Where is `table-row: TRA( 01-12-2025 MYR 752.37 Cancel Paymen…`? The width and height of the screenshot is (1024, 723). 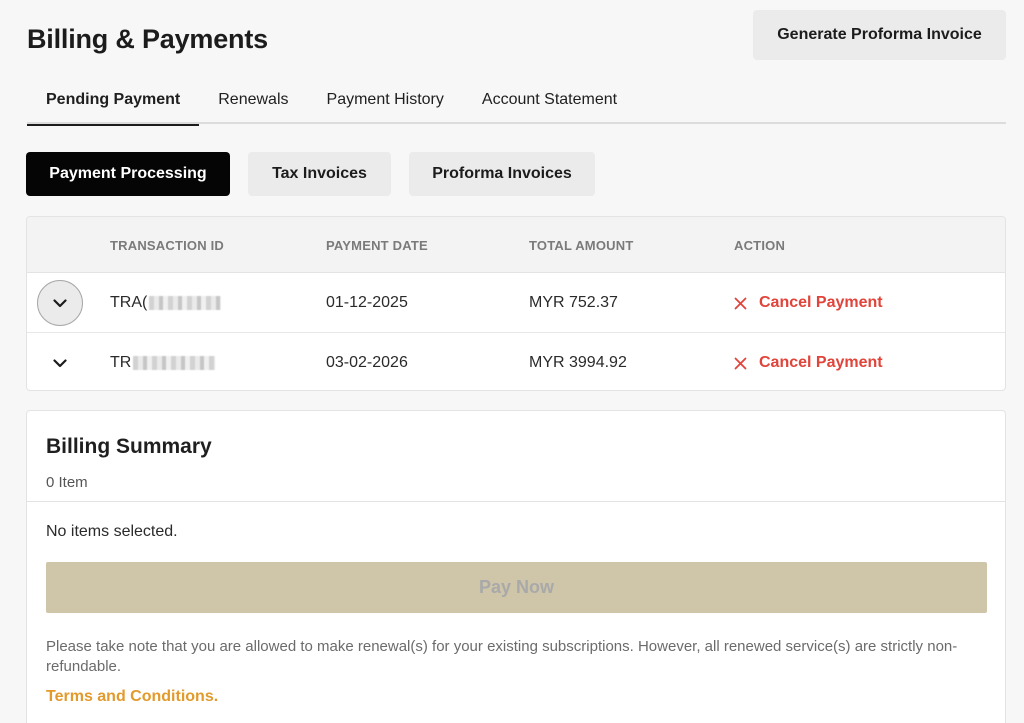
table-row: TRA( 01-12-2025 MYR 752.37 Cancel Paymen… is located at coordinates (516, 303).